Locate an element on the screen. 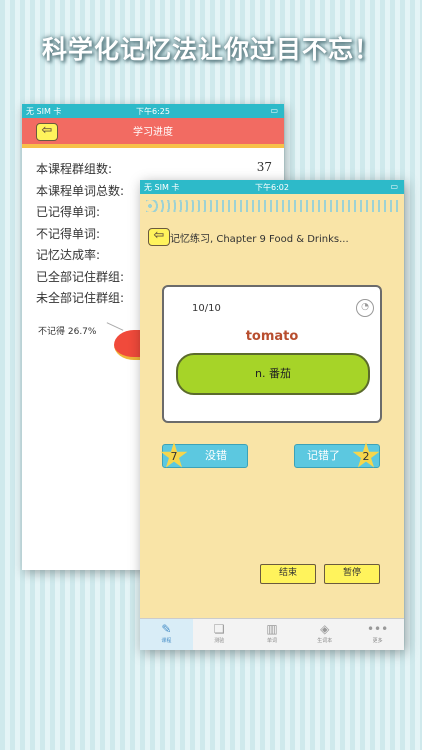 This screenshot has height=750, width=422. progress-count: 10/10 is located at coordinates (206, 308).